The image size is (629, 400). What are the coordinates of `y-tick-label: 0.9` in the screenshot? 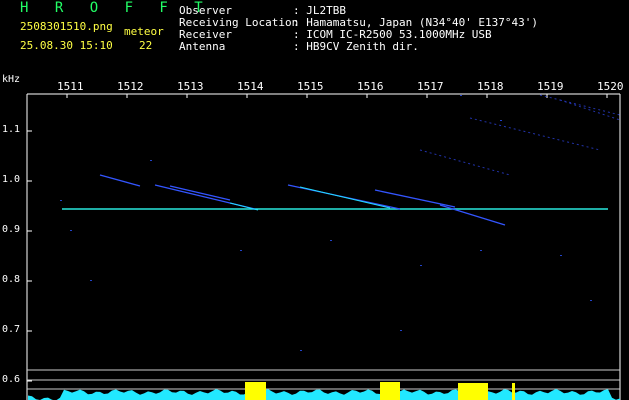 It's located at (11, 229).